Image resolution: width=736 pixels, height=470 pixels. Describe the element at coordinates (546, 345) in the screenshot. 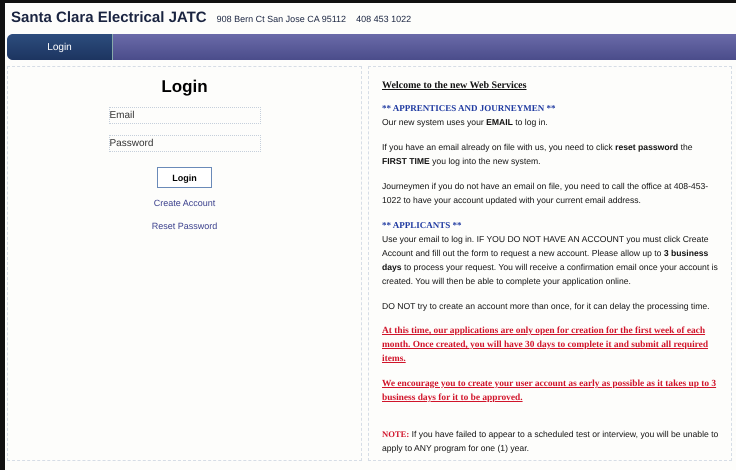

I see `notice-text: At this time, our applications are only open for creation for the first week of each month. Once created, you will have 30 days to complete it and submit all required items.` at that location.